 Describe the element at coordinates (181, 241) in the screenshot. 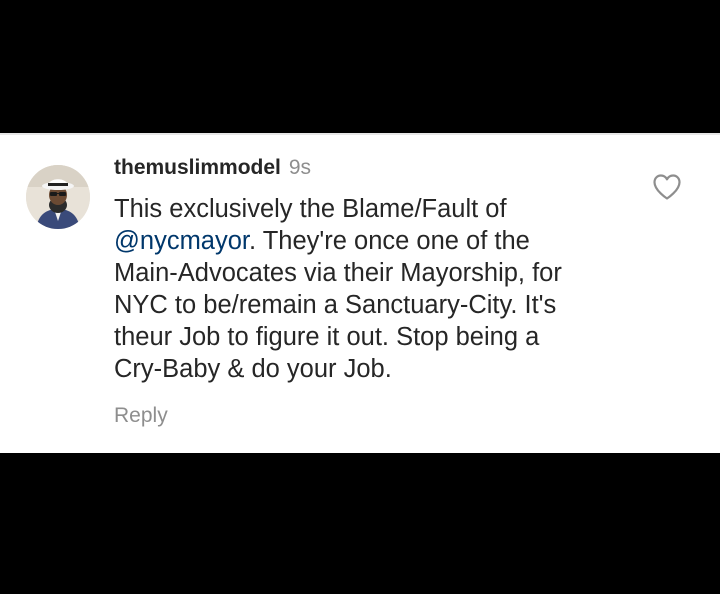

I see `mention-link: @nycmayor` at that location.